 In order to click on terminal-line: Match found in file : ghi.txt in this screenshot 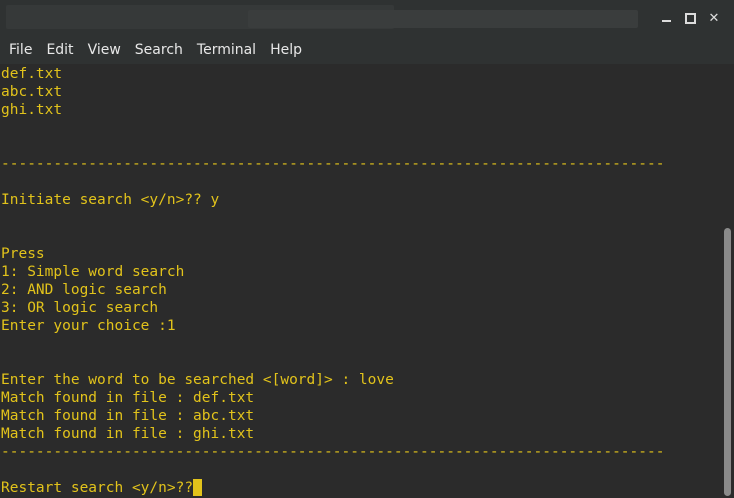, I will do `click(128, 434)`.